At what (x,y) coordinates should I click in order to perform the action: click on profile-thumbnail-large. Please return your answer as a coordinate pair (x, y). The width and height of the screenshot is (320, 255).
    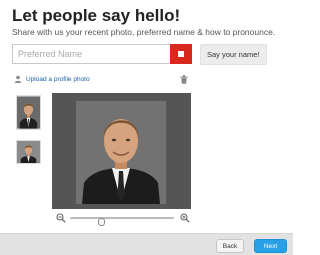
    Looking at the image, I should click on (28, 112).